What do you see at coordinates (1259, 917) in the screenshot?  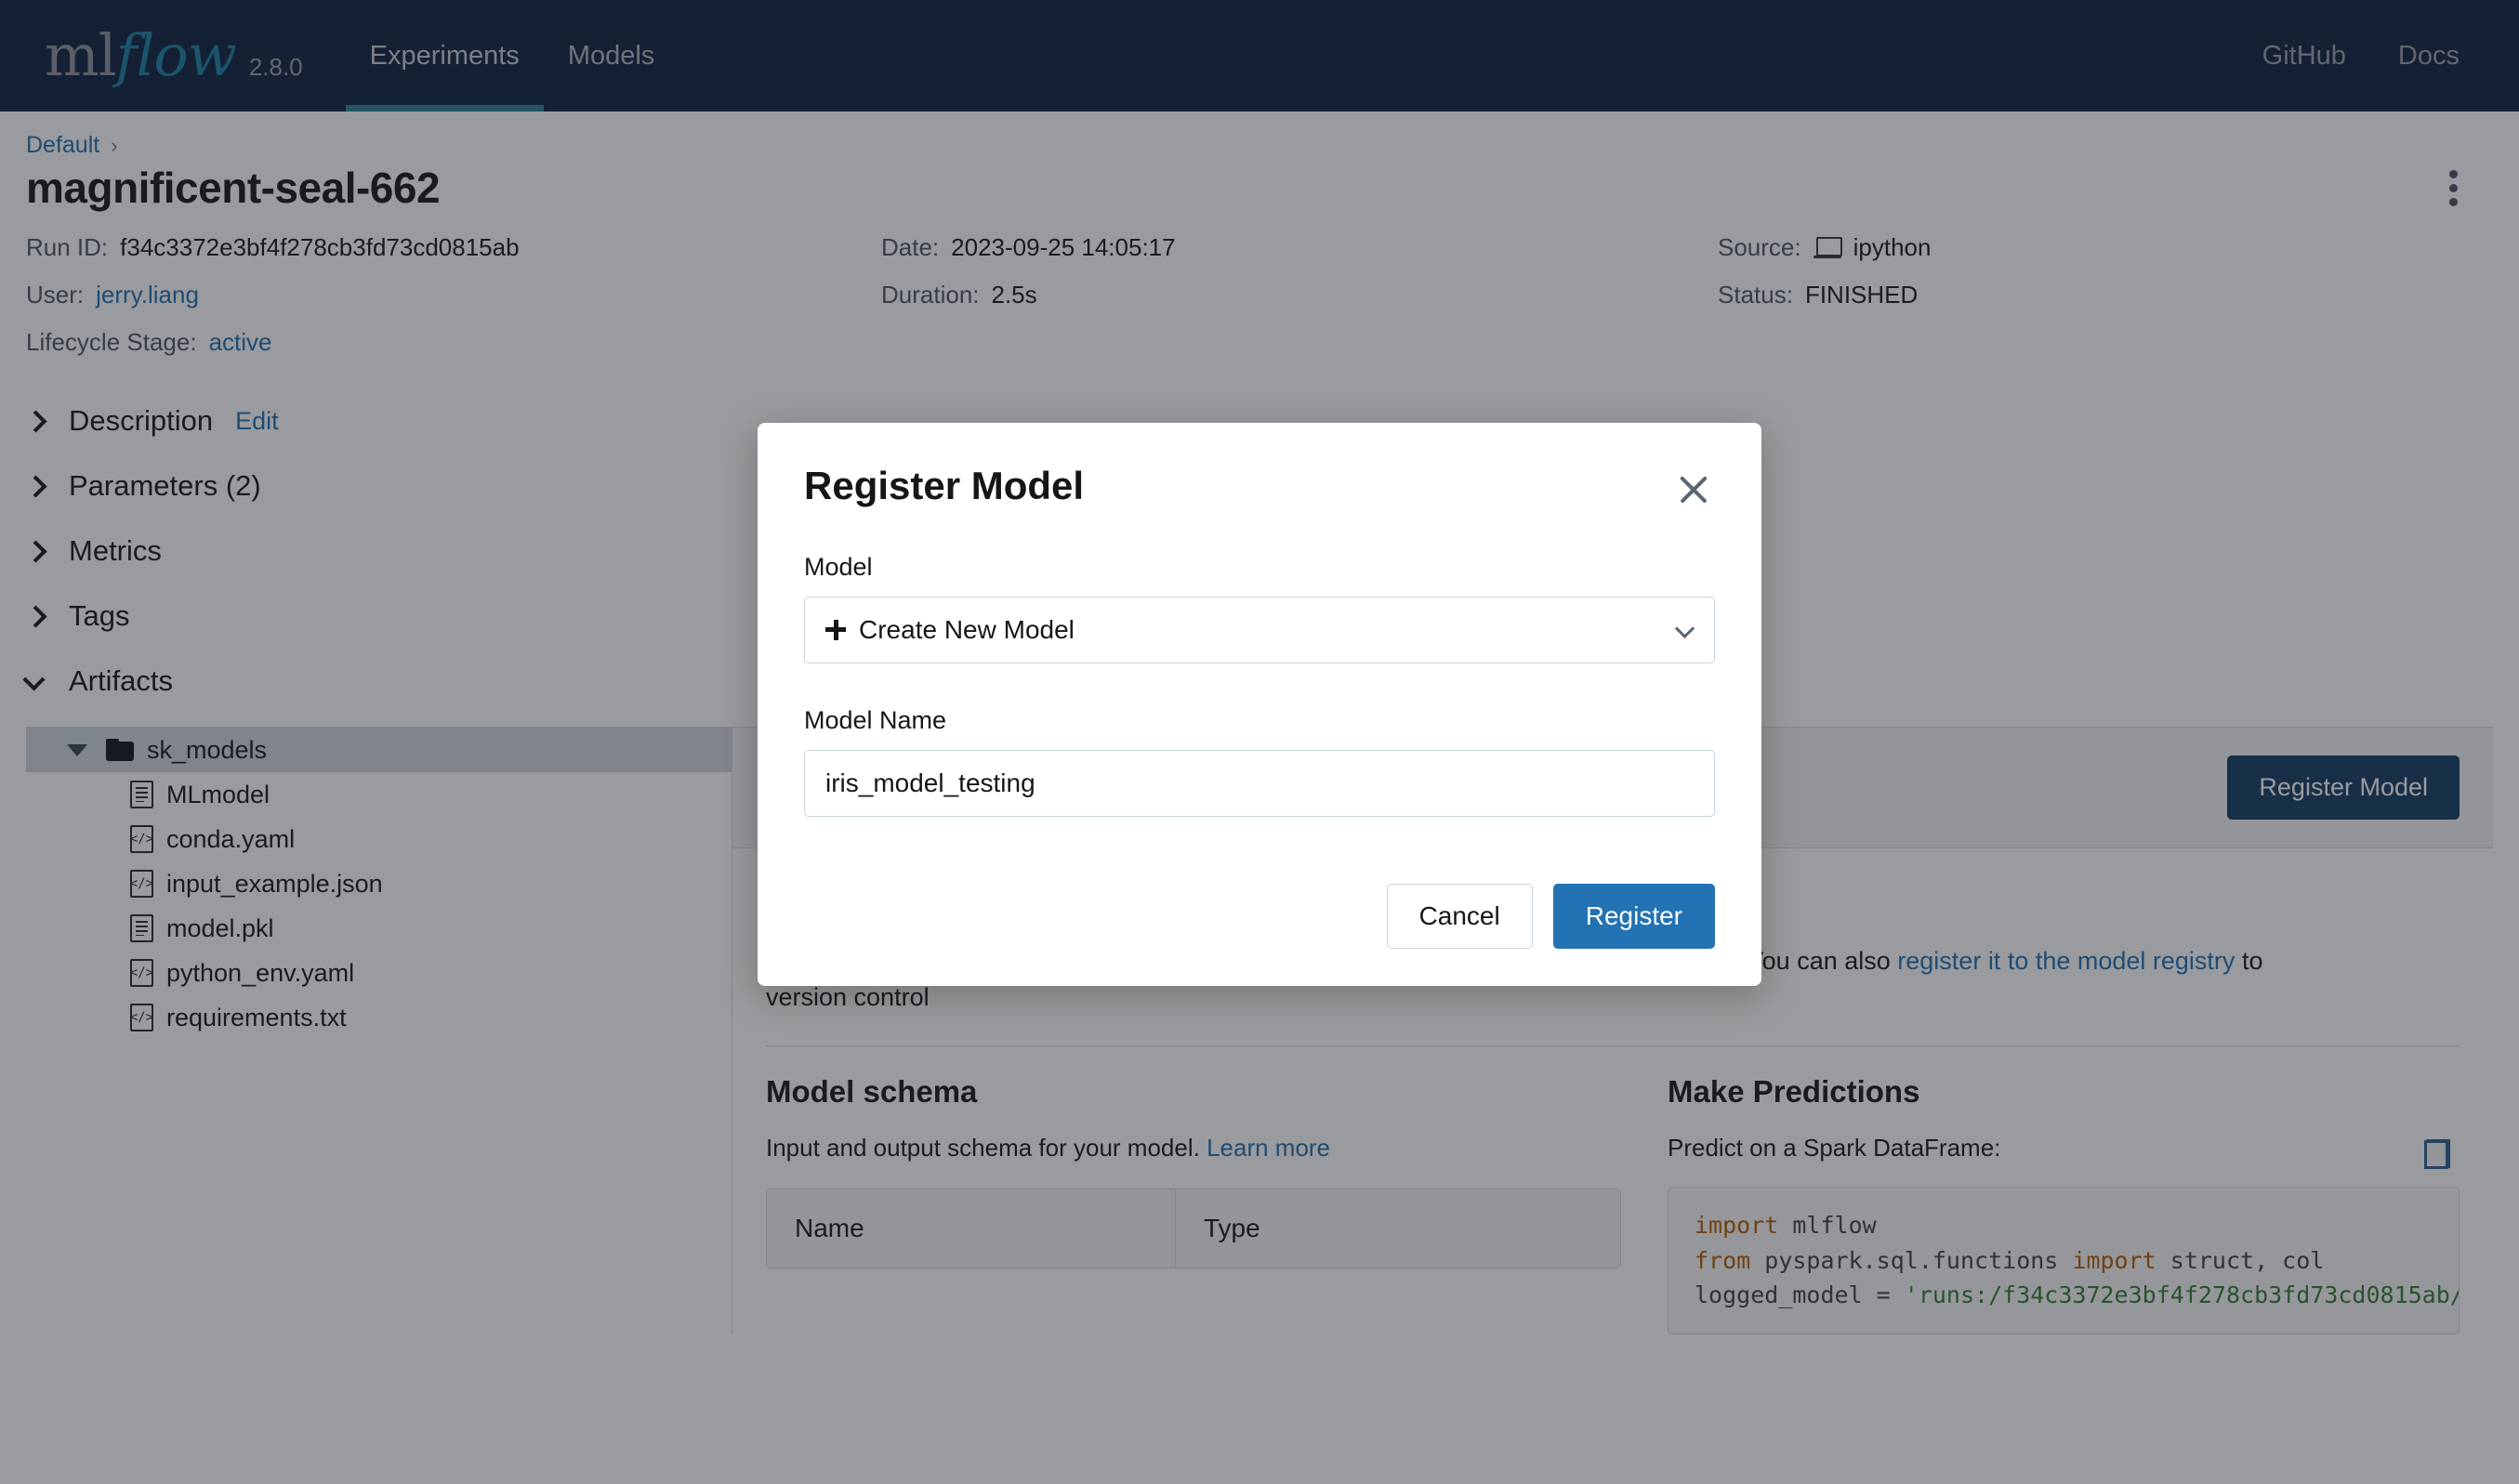 I see `dialog-actions: Cancel Register` at bounding box center [1259, 917].